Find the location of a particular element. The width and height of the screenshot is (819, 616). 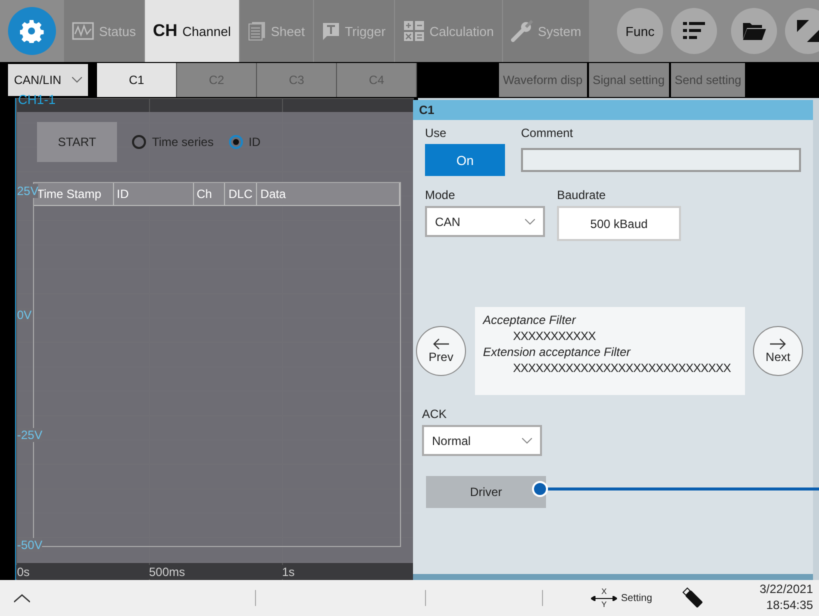

field-label: Use is located at coordinates (436, 133).